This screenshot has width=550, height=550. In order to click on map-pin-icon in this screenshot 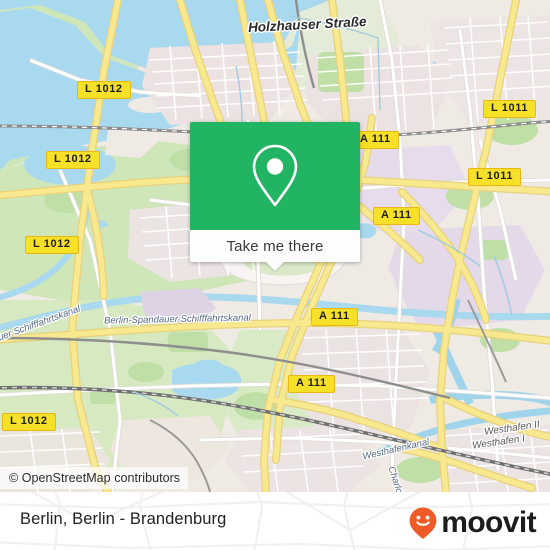, I will do `click(275, 175)`.